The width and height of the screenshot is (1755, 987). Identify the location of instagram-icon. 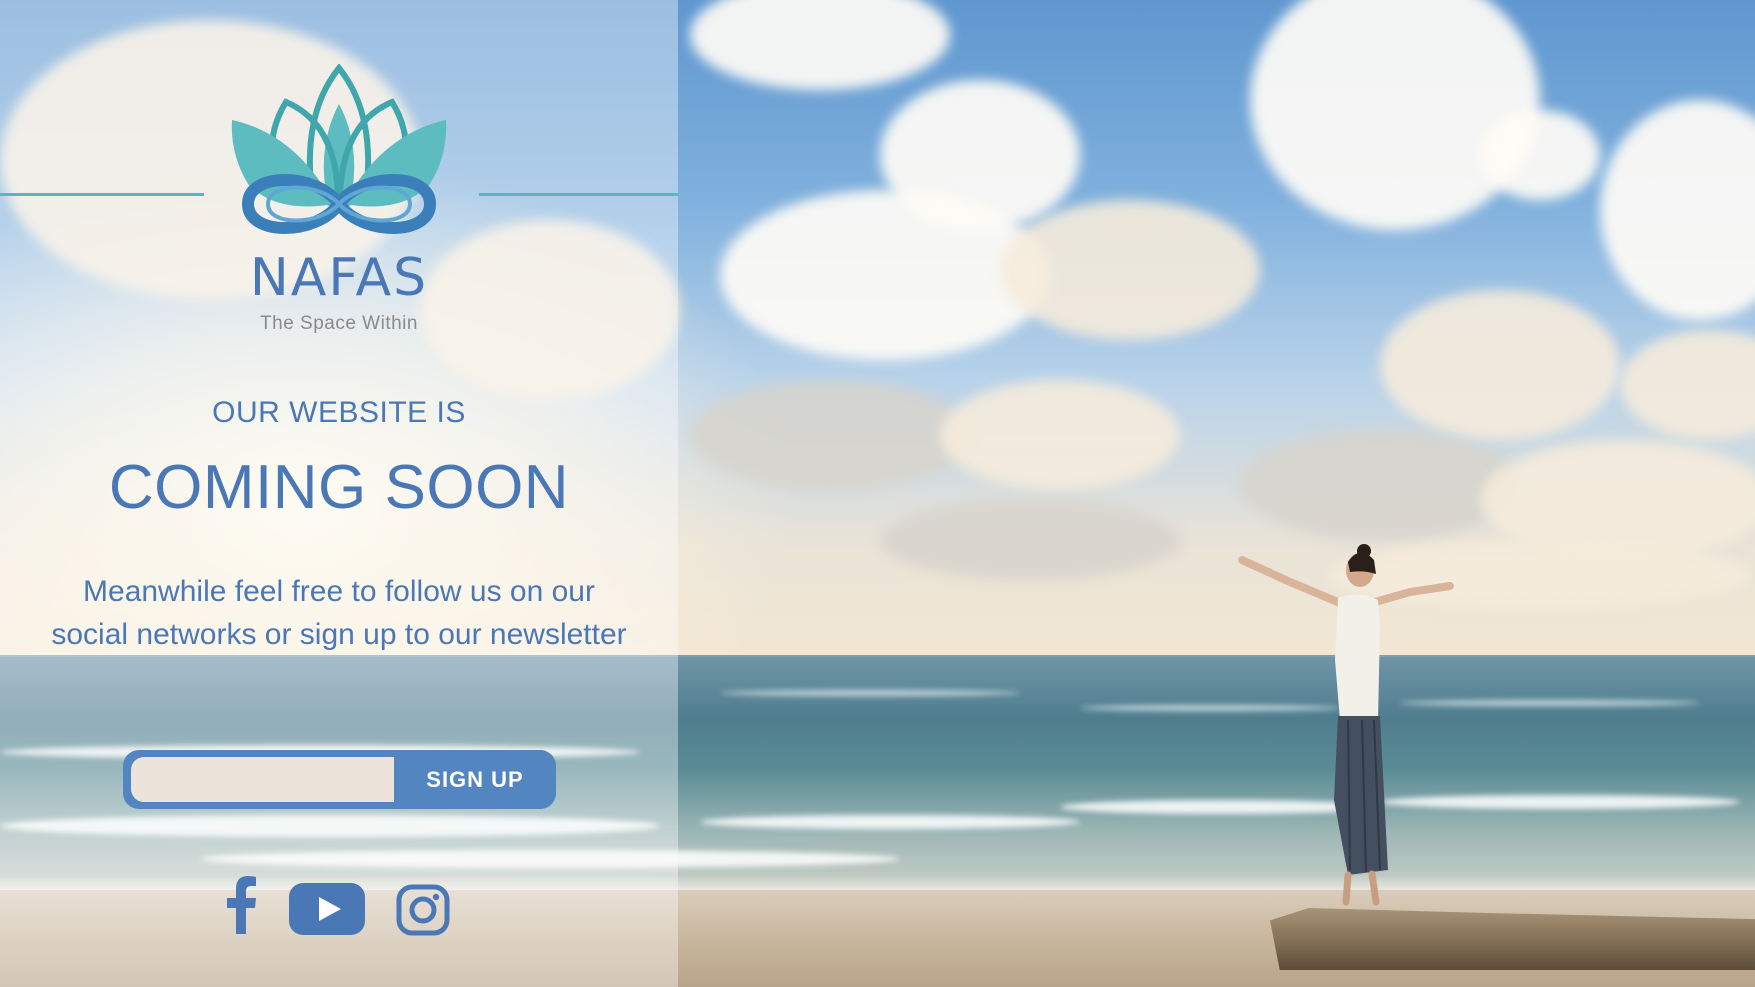
(423, 910).